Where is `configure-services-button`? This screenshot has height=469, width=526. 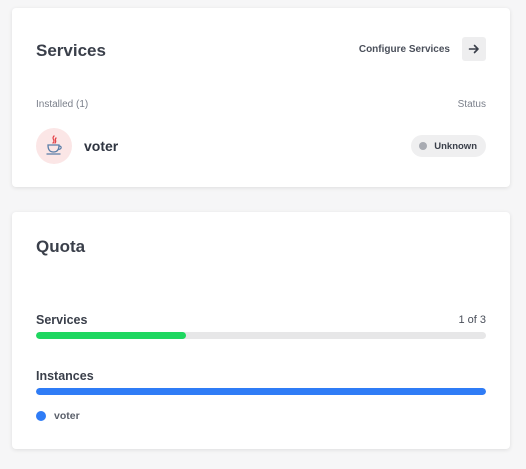 configure-services-button is located at coordinates (474, 49).